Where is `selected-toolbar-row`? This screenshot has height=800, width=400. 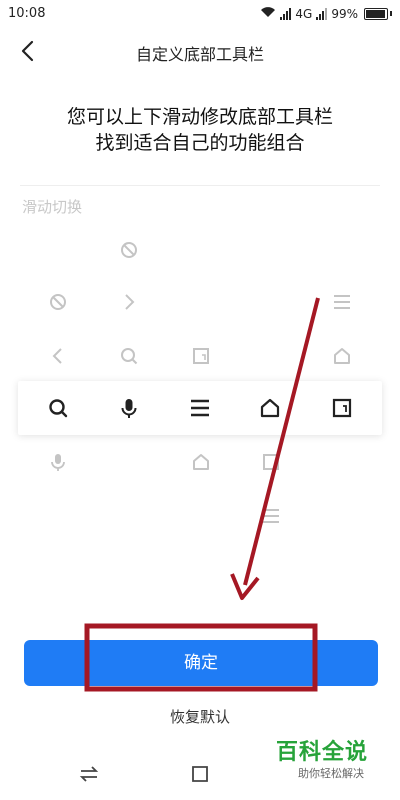 selected-toolbar-row is located at coordinates (200, 408).